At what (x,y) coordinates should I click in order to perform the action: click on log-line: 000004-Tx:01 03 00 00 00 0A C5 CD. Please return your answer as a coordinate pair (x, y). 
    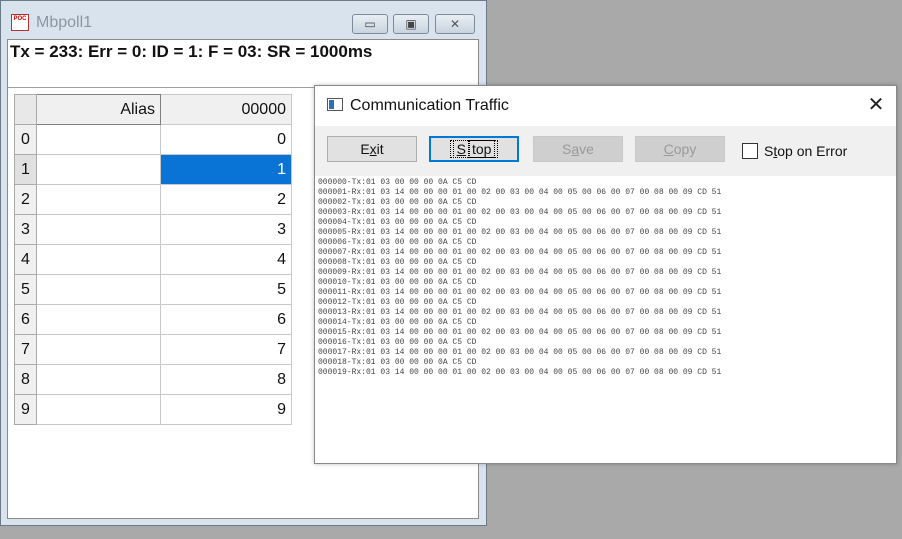
    Looking at the image, I should click on (397, 222).